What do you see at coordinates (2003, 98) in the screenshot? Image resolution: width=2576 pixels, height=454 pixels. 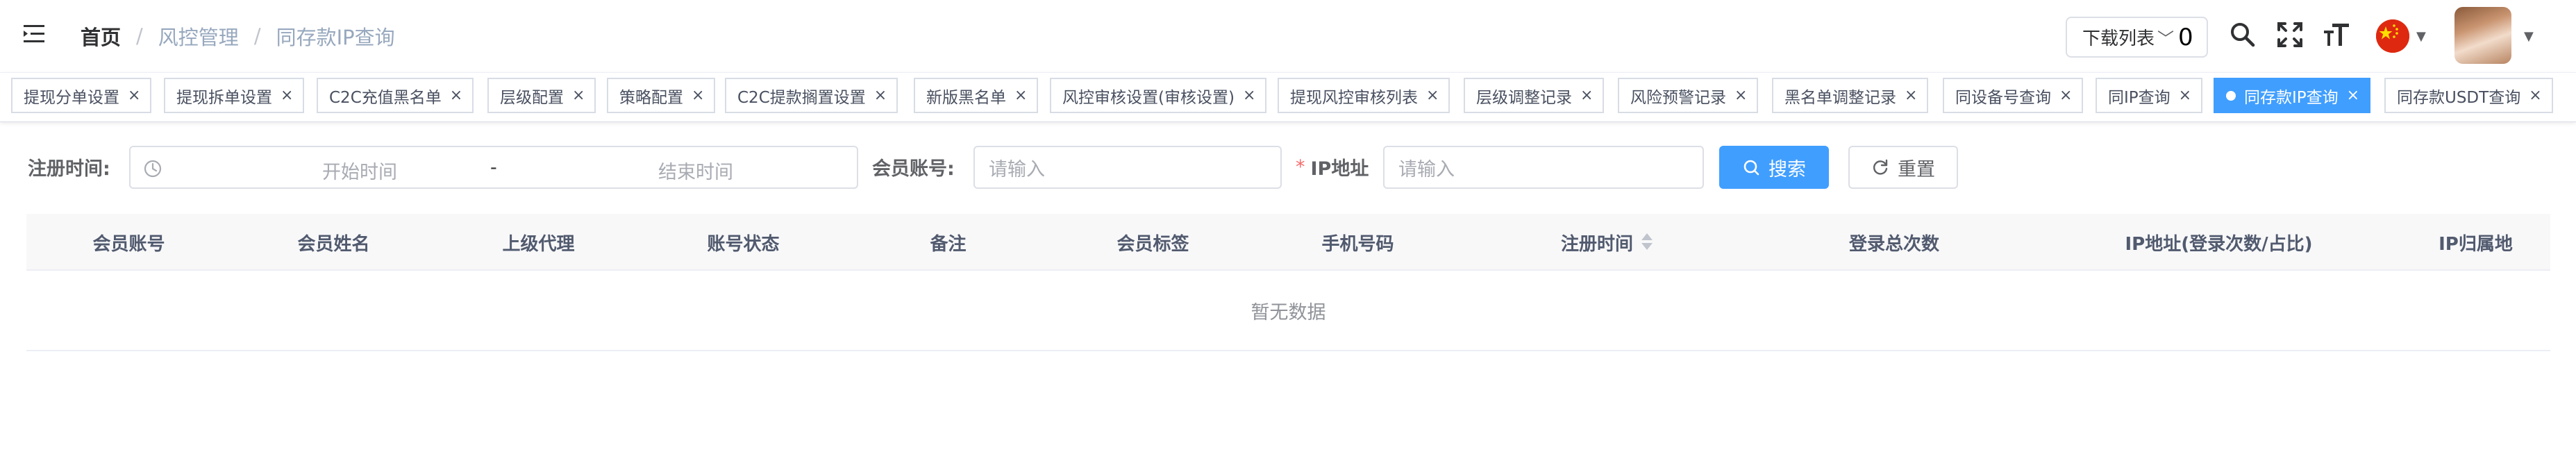 I see `tag-label: 同设备号查询` at bounding box center [2003, 98].